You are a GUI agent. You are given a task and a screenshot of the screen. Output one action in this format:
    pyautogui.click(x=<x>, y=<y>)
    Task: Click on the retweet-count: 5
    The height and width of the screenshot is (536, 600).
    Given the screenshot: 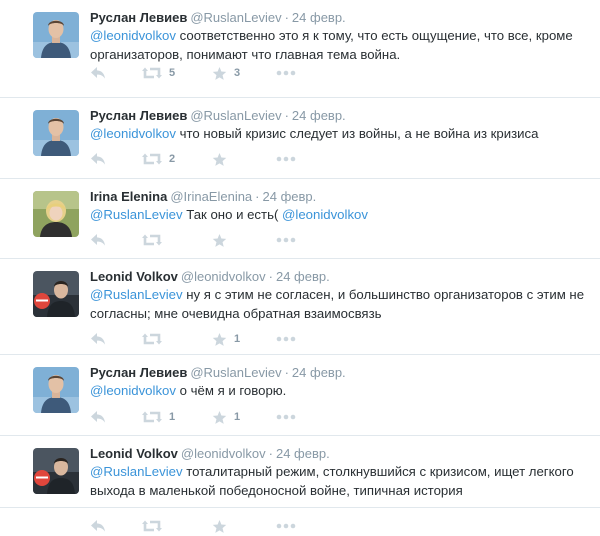 What is the action you would take?
    pyautogui.click(x=172, y=73)
    